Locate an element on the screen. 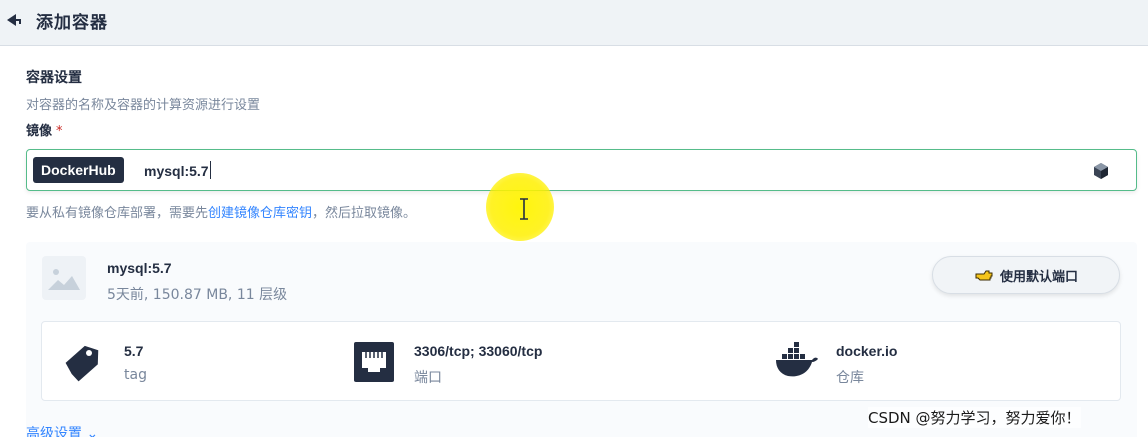 This screenshot has width=1148, height=437. detail-registry: docker.io 仓库 is located at coordinates (924, 362).